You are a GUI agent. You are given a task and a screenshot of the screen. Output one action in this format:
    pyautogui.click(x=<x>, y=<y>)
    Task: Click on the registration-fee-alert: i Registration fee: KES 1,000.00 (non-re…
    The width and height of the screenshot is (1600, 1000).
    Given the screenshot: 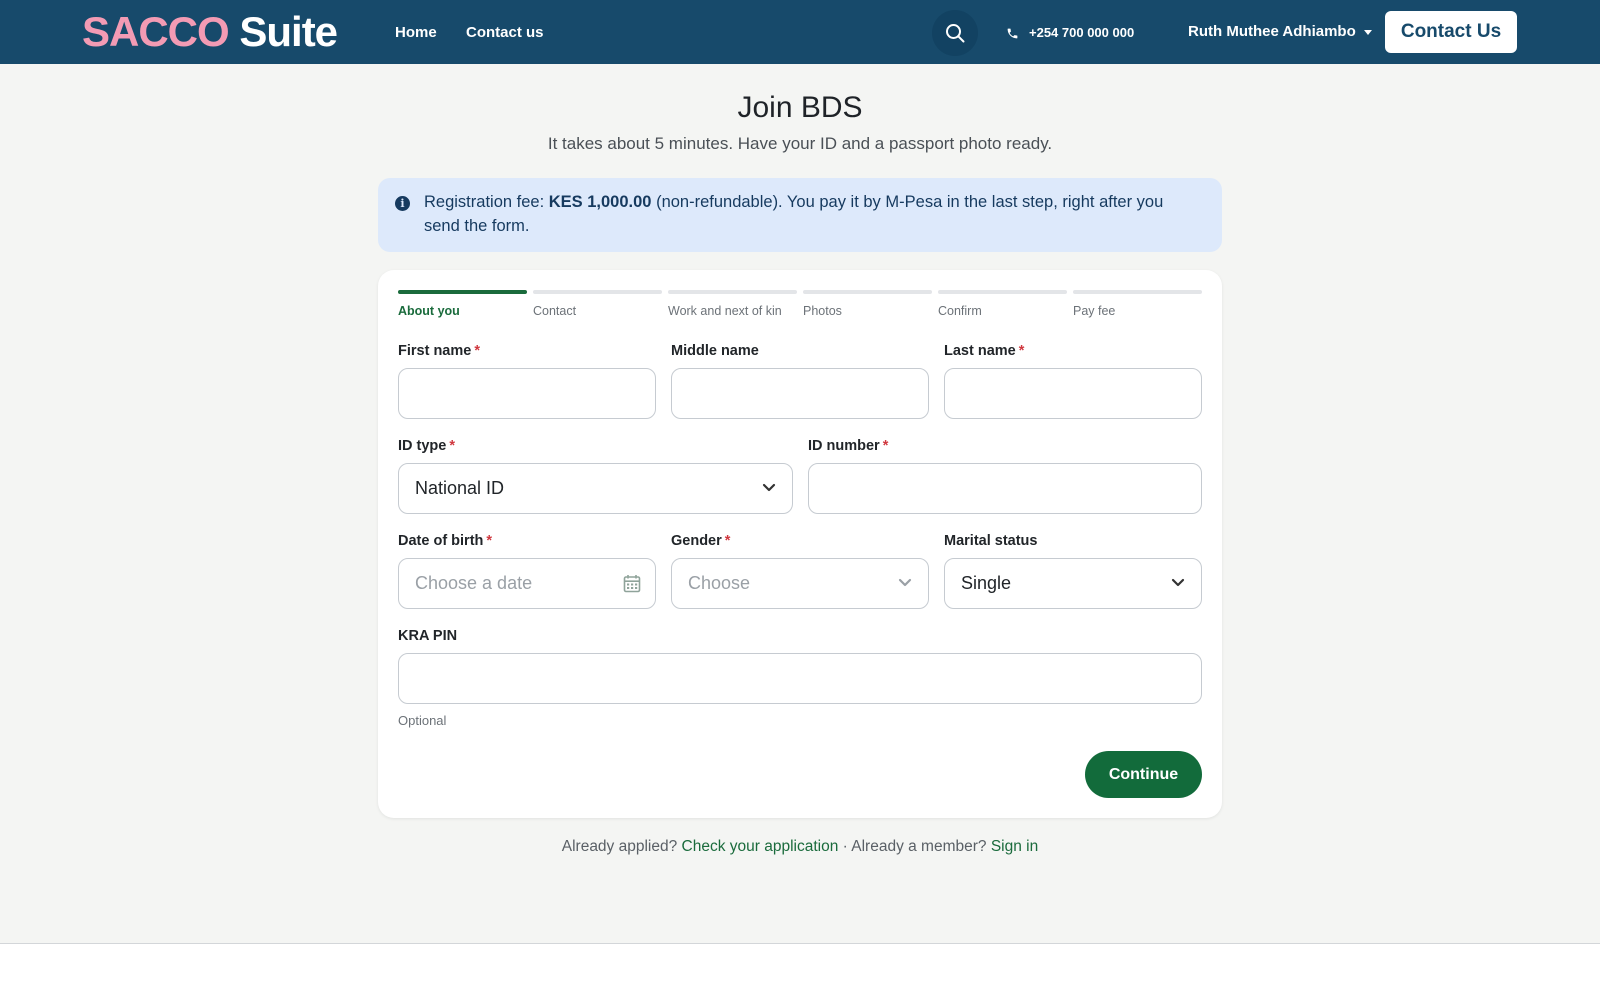 What is the action you would take?
    pyautogui.click(x=800, y=215)
    